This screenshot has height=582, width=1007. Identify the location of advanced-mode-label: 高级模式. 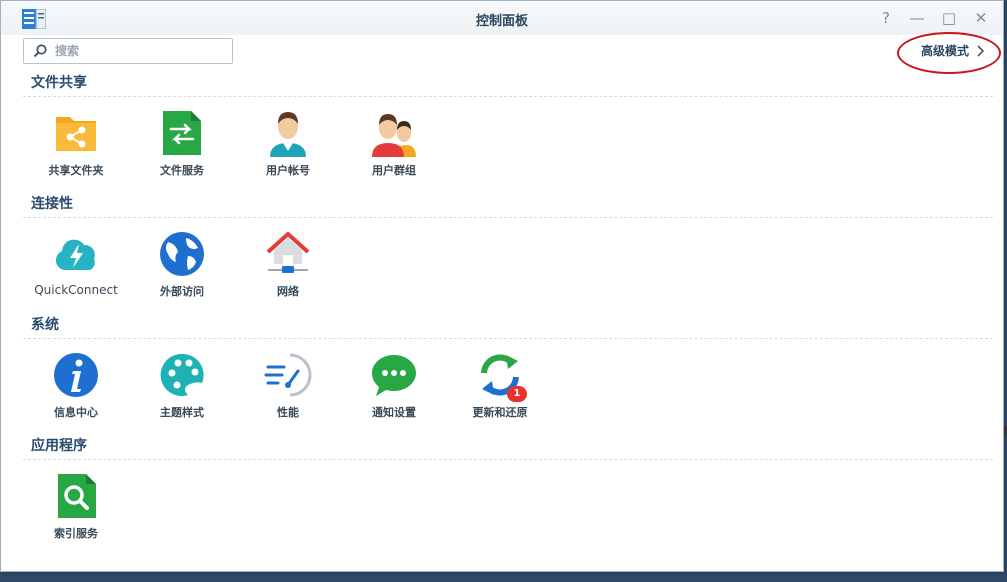
(944, 51).